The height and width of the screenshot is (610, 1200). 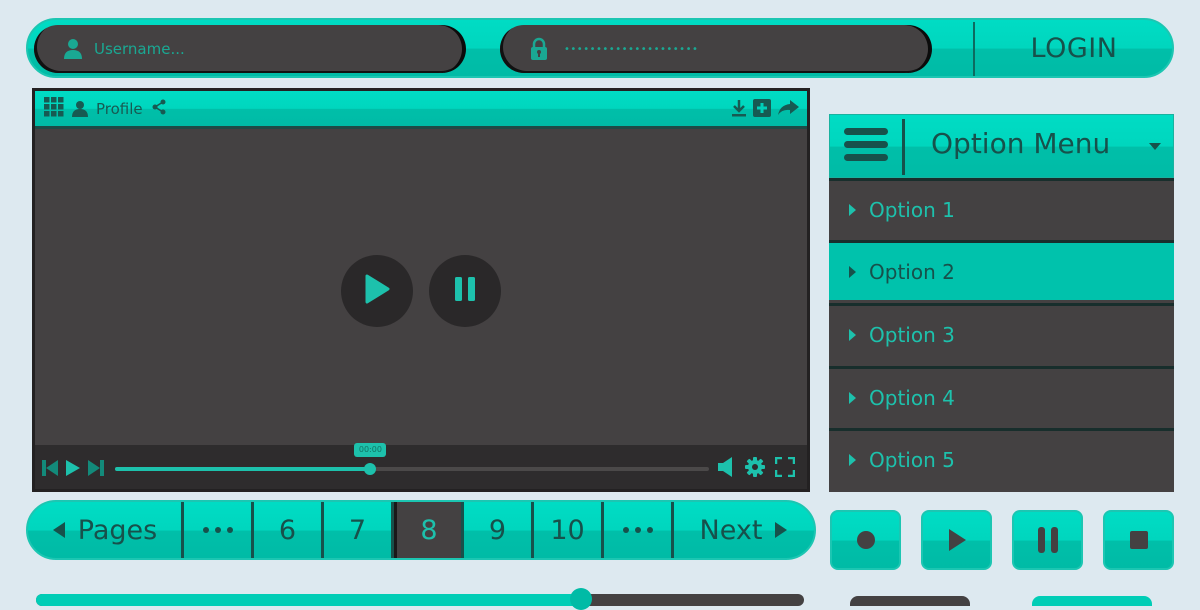 I want to click on settings-gear-icon, so click(x=755, y=469).